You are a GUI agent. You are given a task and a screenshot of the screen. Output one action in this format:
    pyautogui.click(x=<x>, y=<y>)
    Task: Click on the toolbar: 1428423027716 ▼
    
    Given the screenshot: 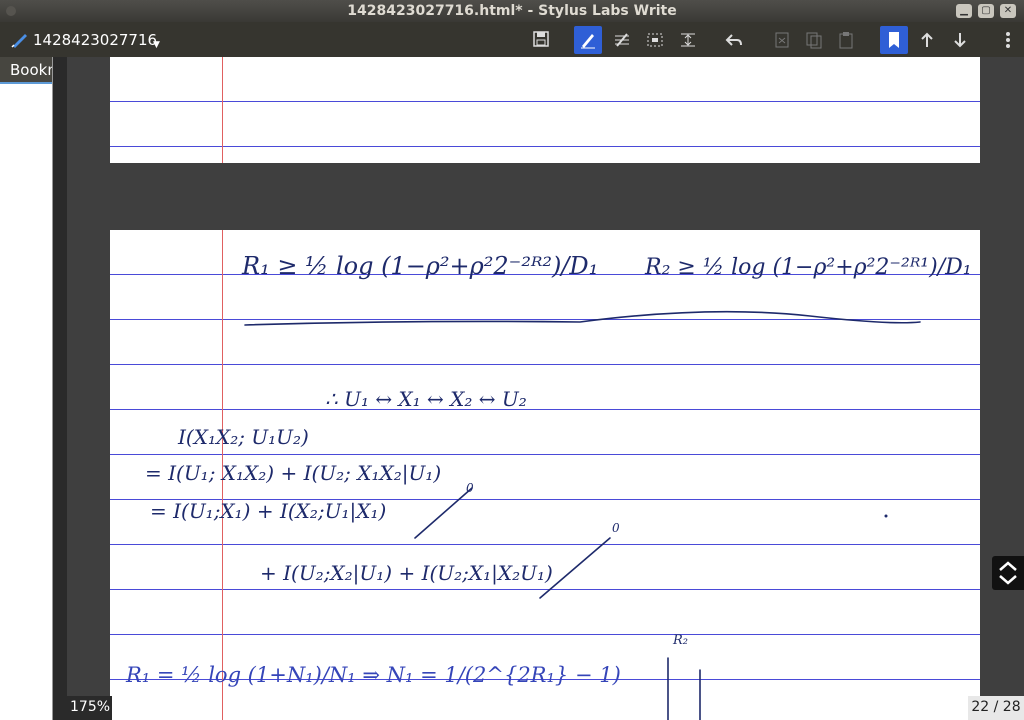 What is the action you would take?
    pyautogui.click(x=512, y=39)
    